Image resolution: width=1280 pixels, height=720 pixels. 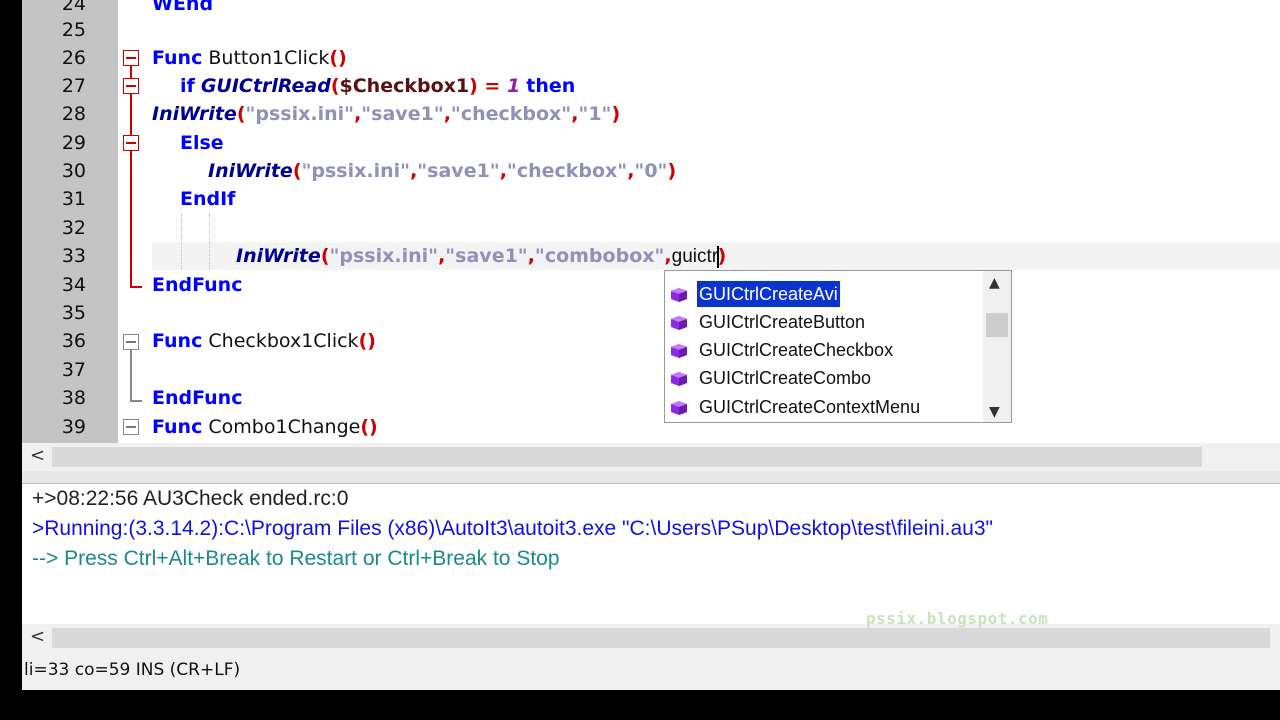 What do you see at coordinates (281, 427) in the screenshot?
I see `function-name: Combo1Change` at bounding box center [281, 427].